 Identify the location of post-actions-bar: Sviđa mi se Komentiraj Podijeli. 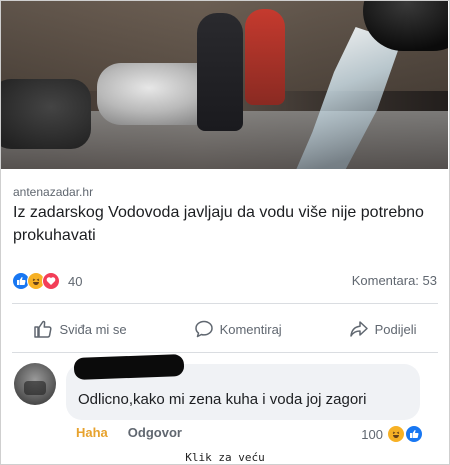
(225, 329).